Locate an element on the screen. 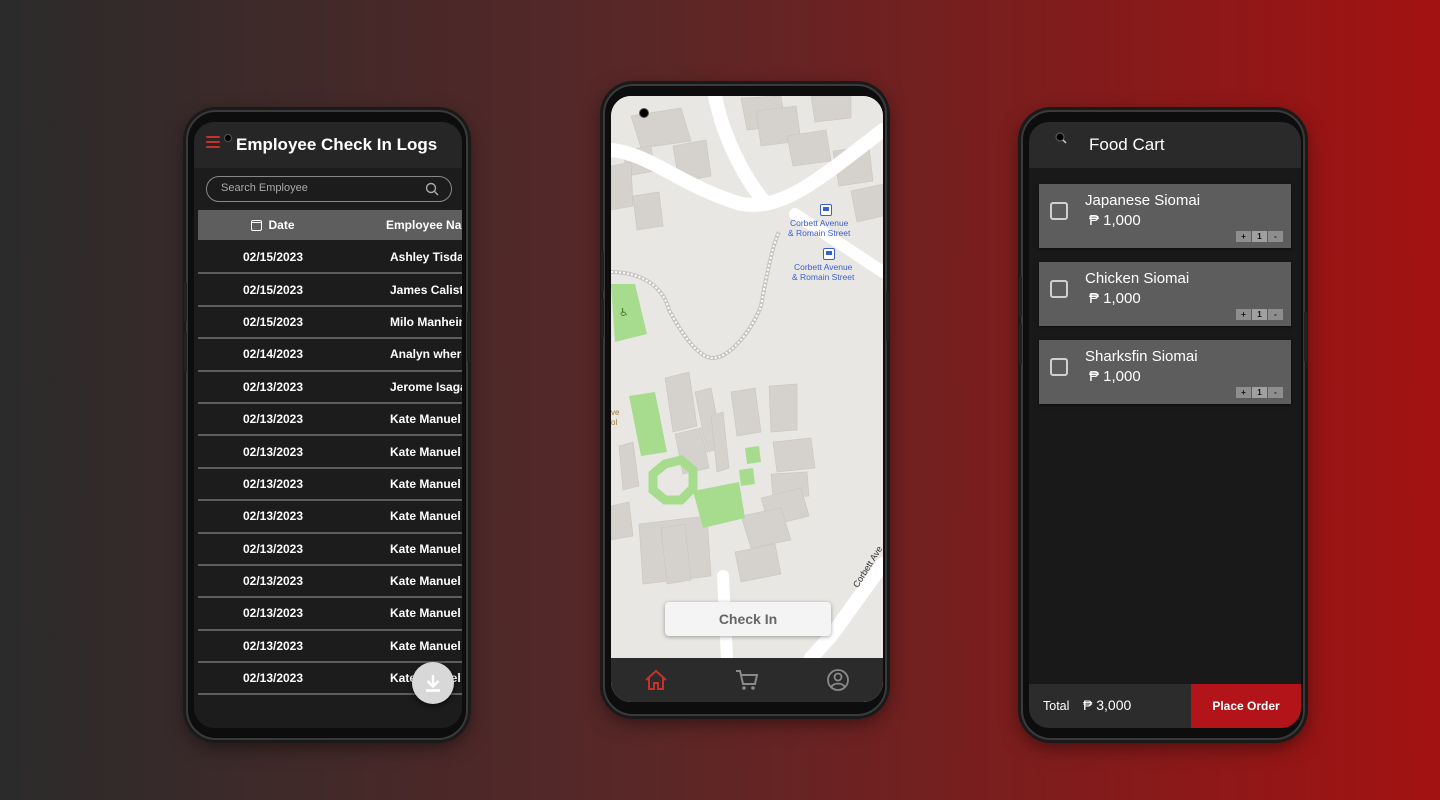 This screenshot has width=1440, height=800. place-order-button: Place Order is located at coordinates (1246, 706).